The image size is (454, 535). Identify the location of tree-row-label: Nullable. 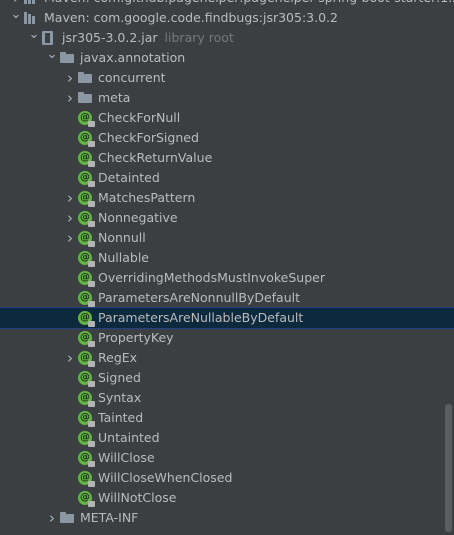
(123, 257).